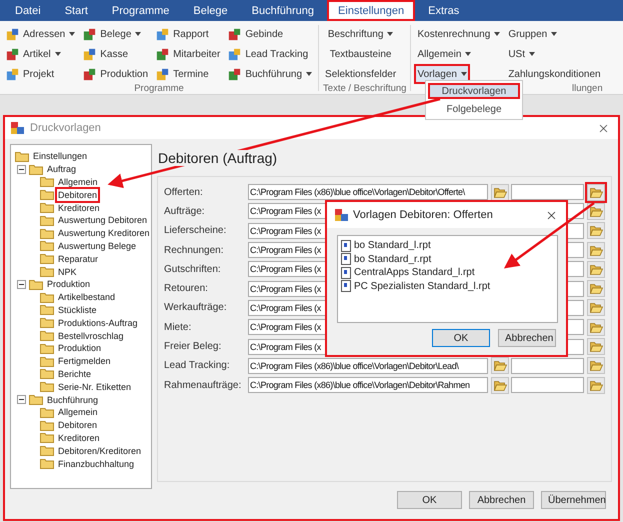 This screenshot has height=522, width=623. I want to click on tree-item: Bestellvroschlag, so click(91, 336).